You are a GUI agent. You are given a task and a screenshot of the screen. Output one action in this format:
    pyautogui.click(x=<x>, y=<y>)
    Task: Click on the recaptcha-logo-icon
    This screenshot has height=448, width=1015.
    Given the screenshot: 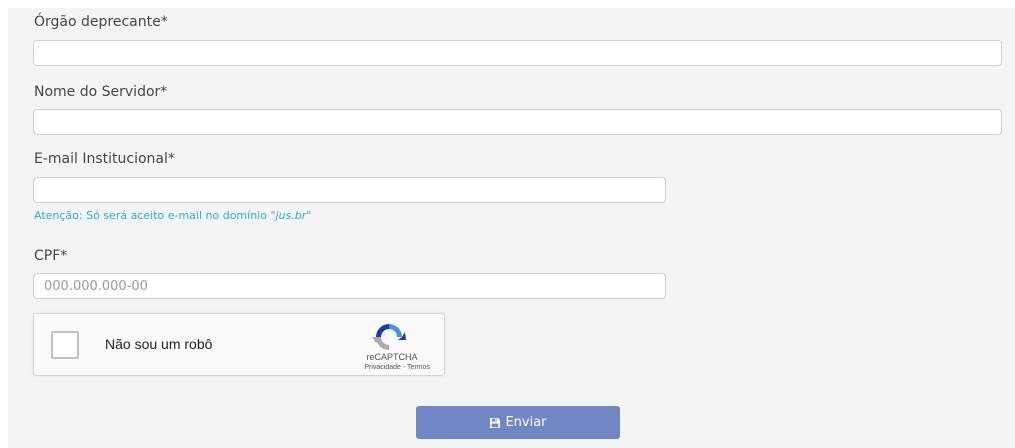 What is the action you would take?
    pyautogui.click(x=389, y=337)
    